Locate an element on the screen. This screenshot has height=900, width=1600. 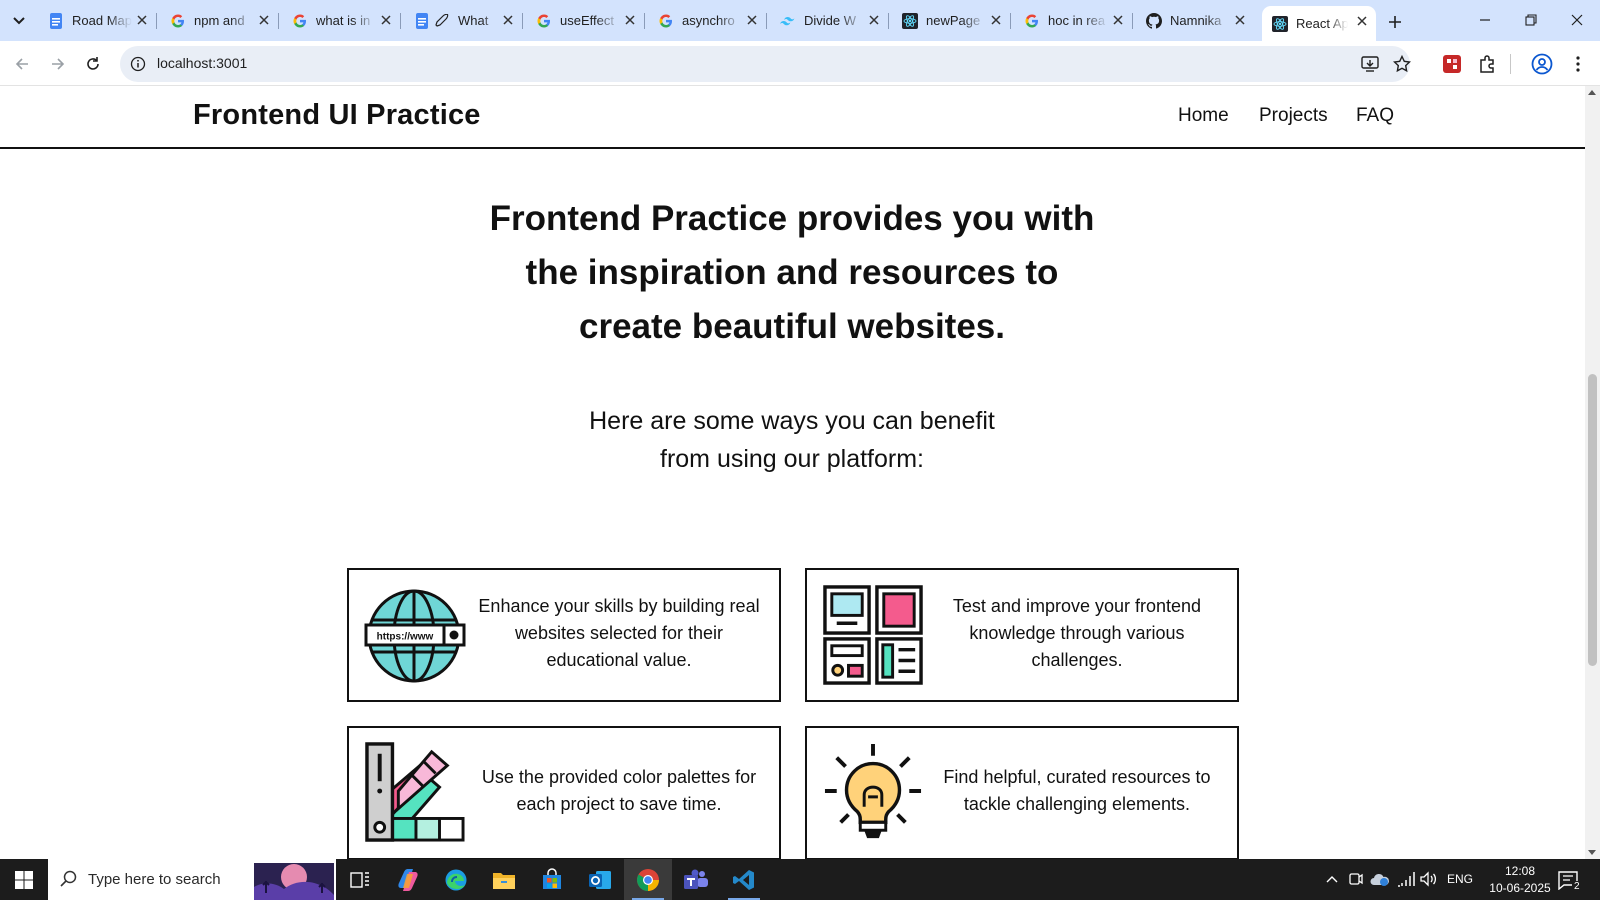
outlook-icon is located at coordinates (600, 879).